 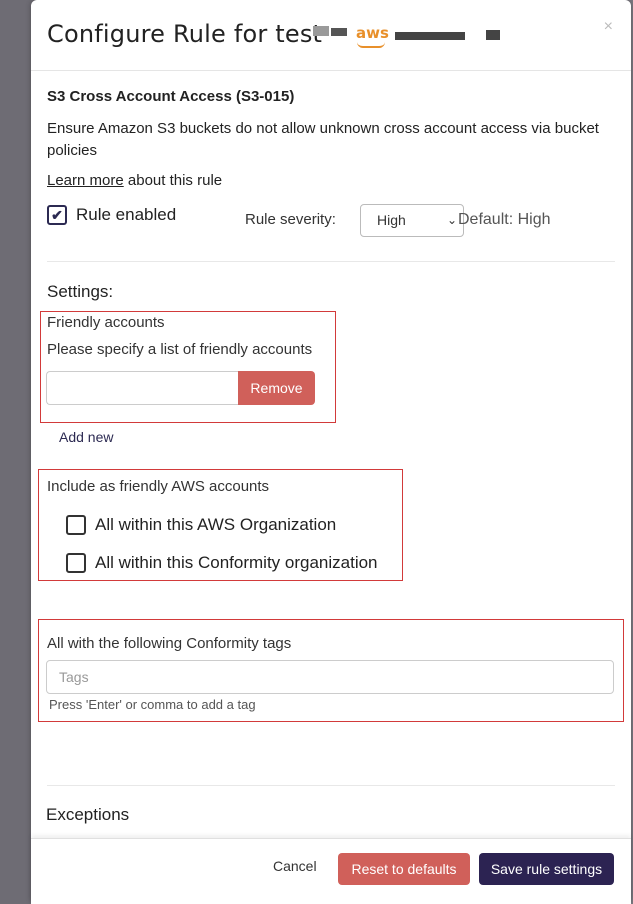 I want to click on cancel-button: Cancel, so click(x=295, y=866).